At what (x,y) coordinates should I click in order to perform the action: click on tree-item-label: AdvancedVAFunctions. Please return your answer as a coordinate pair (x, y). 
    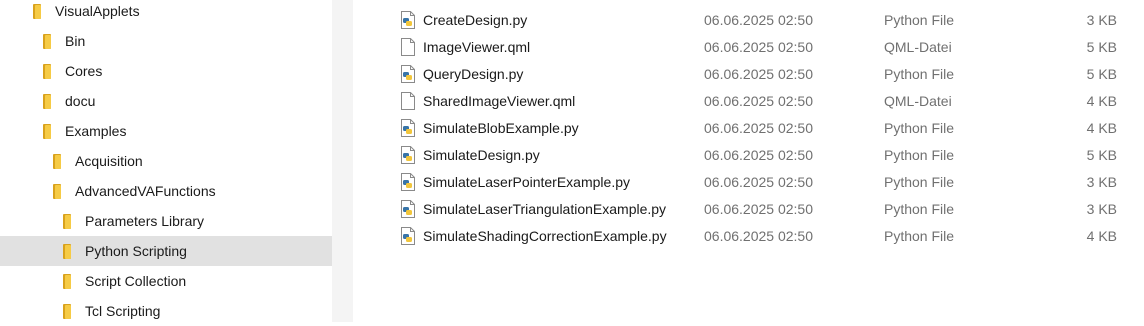
    Looking at the image, I should click on (145, 191).